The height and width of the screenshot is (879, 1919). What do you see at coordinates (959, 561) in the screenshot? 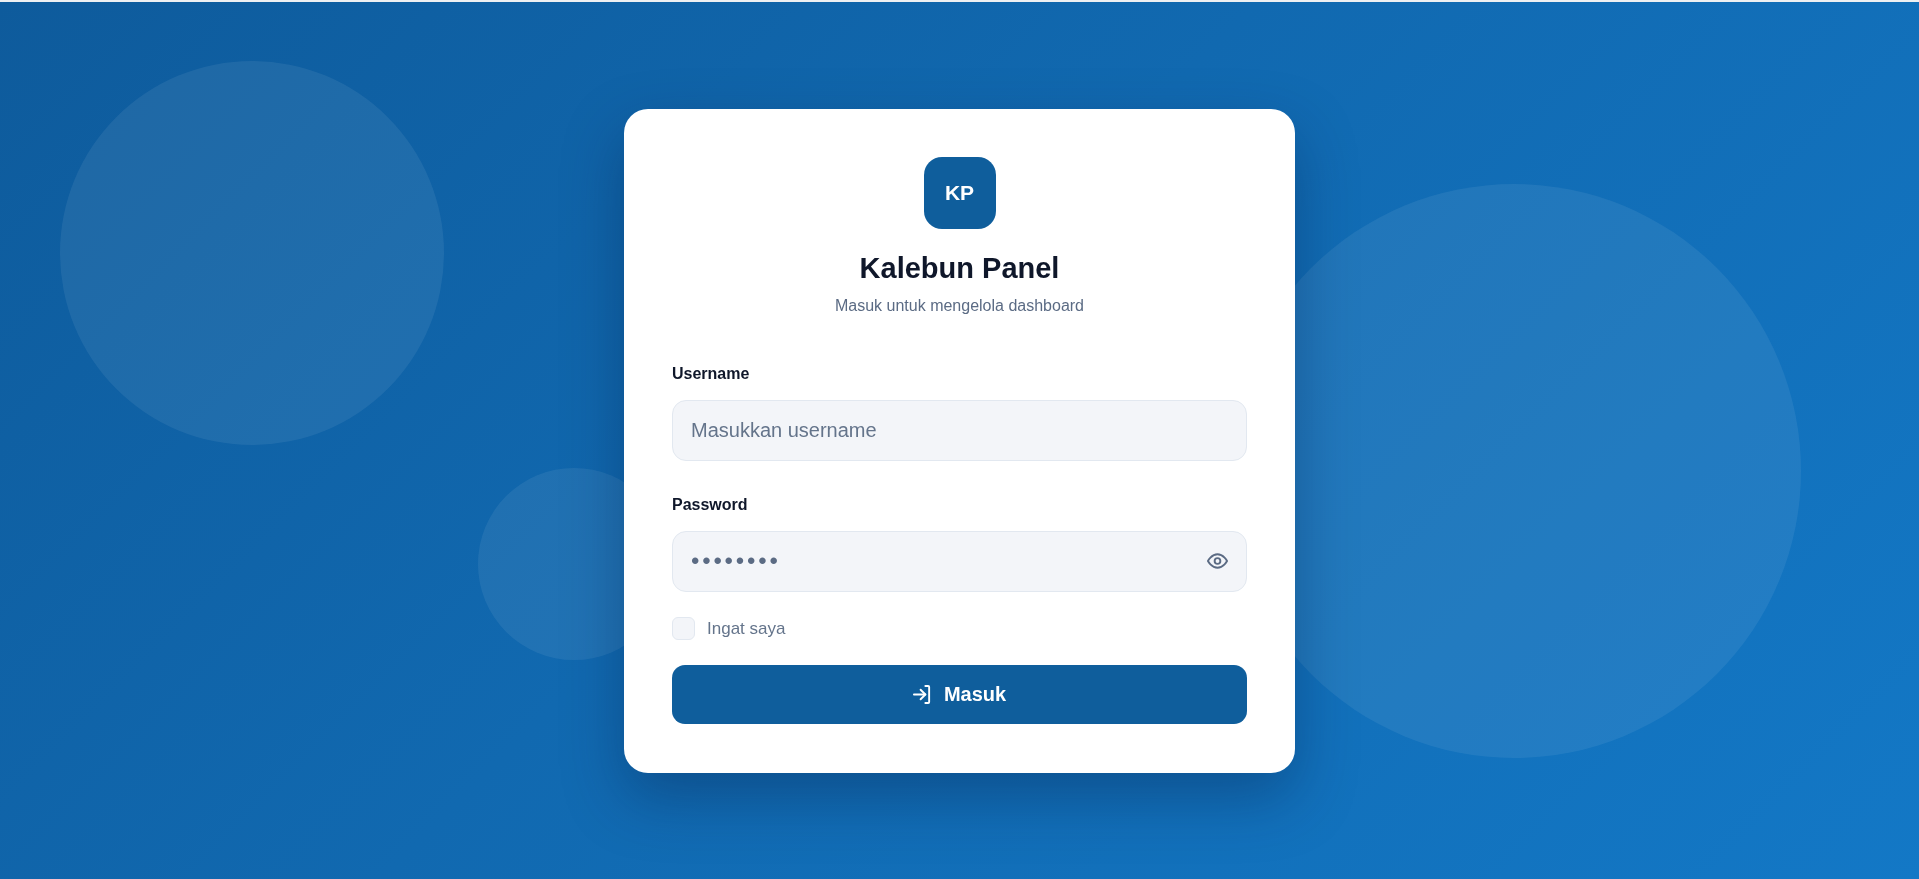
I see `password-field: ••••••••` at bounding box center [959, 561].